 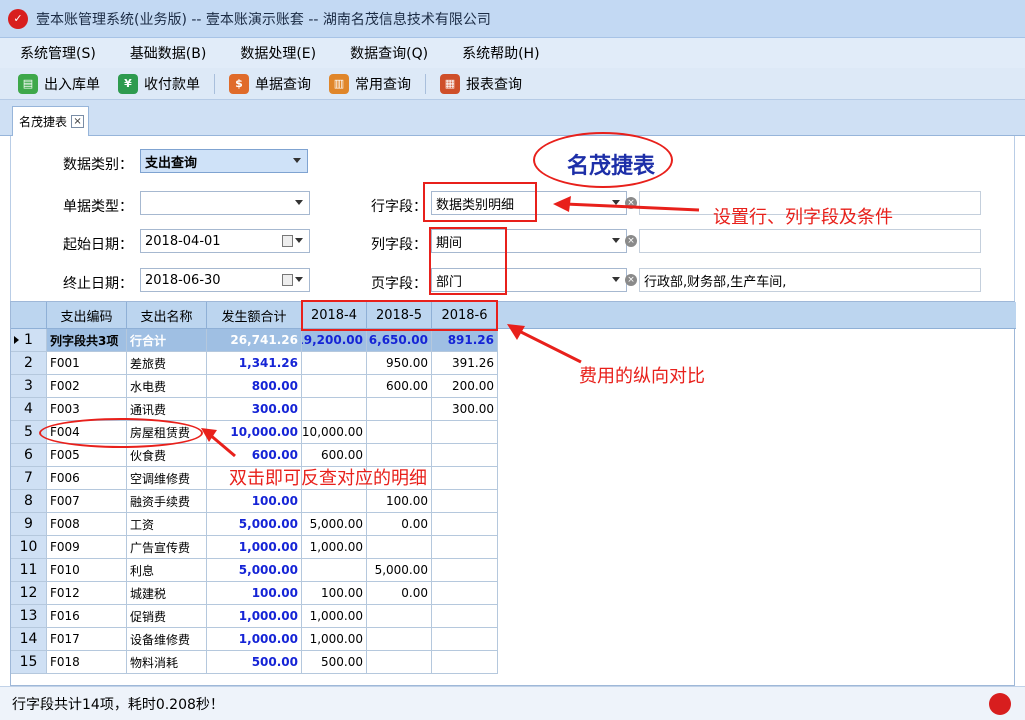 What do you see at coordinates (399, 593) in the screenshot?
I see `c2-cell: 0.00` at bounding box center [399, 593].